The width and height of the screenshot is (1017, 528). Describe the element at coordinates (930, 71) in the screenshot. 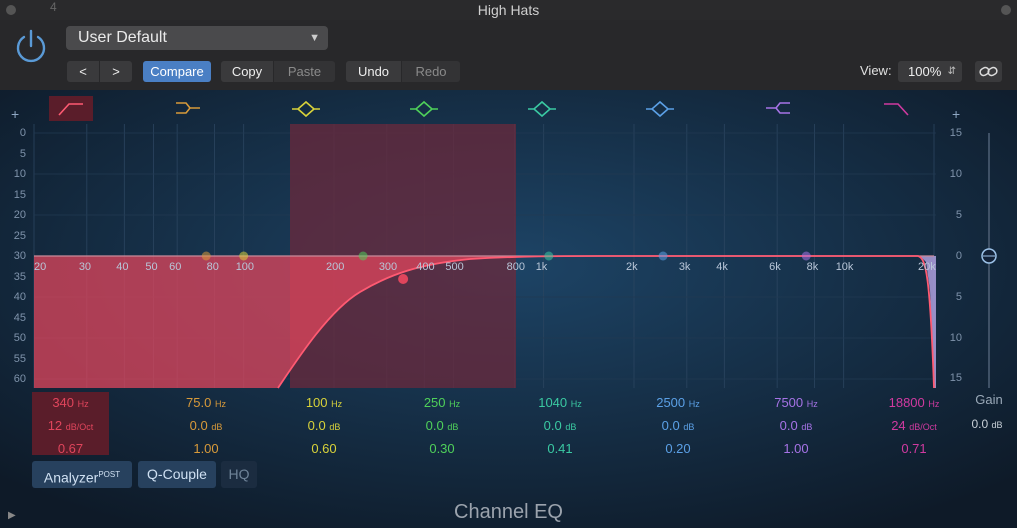

I see `zoom-selector: 100% ⇵` at that location.